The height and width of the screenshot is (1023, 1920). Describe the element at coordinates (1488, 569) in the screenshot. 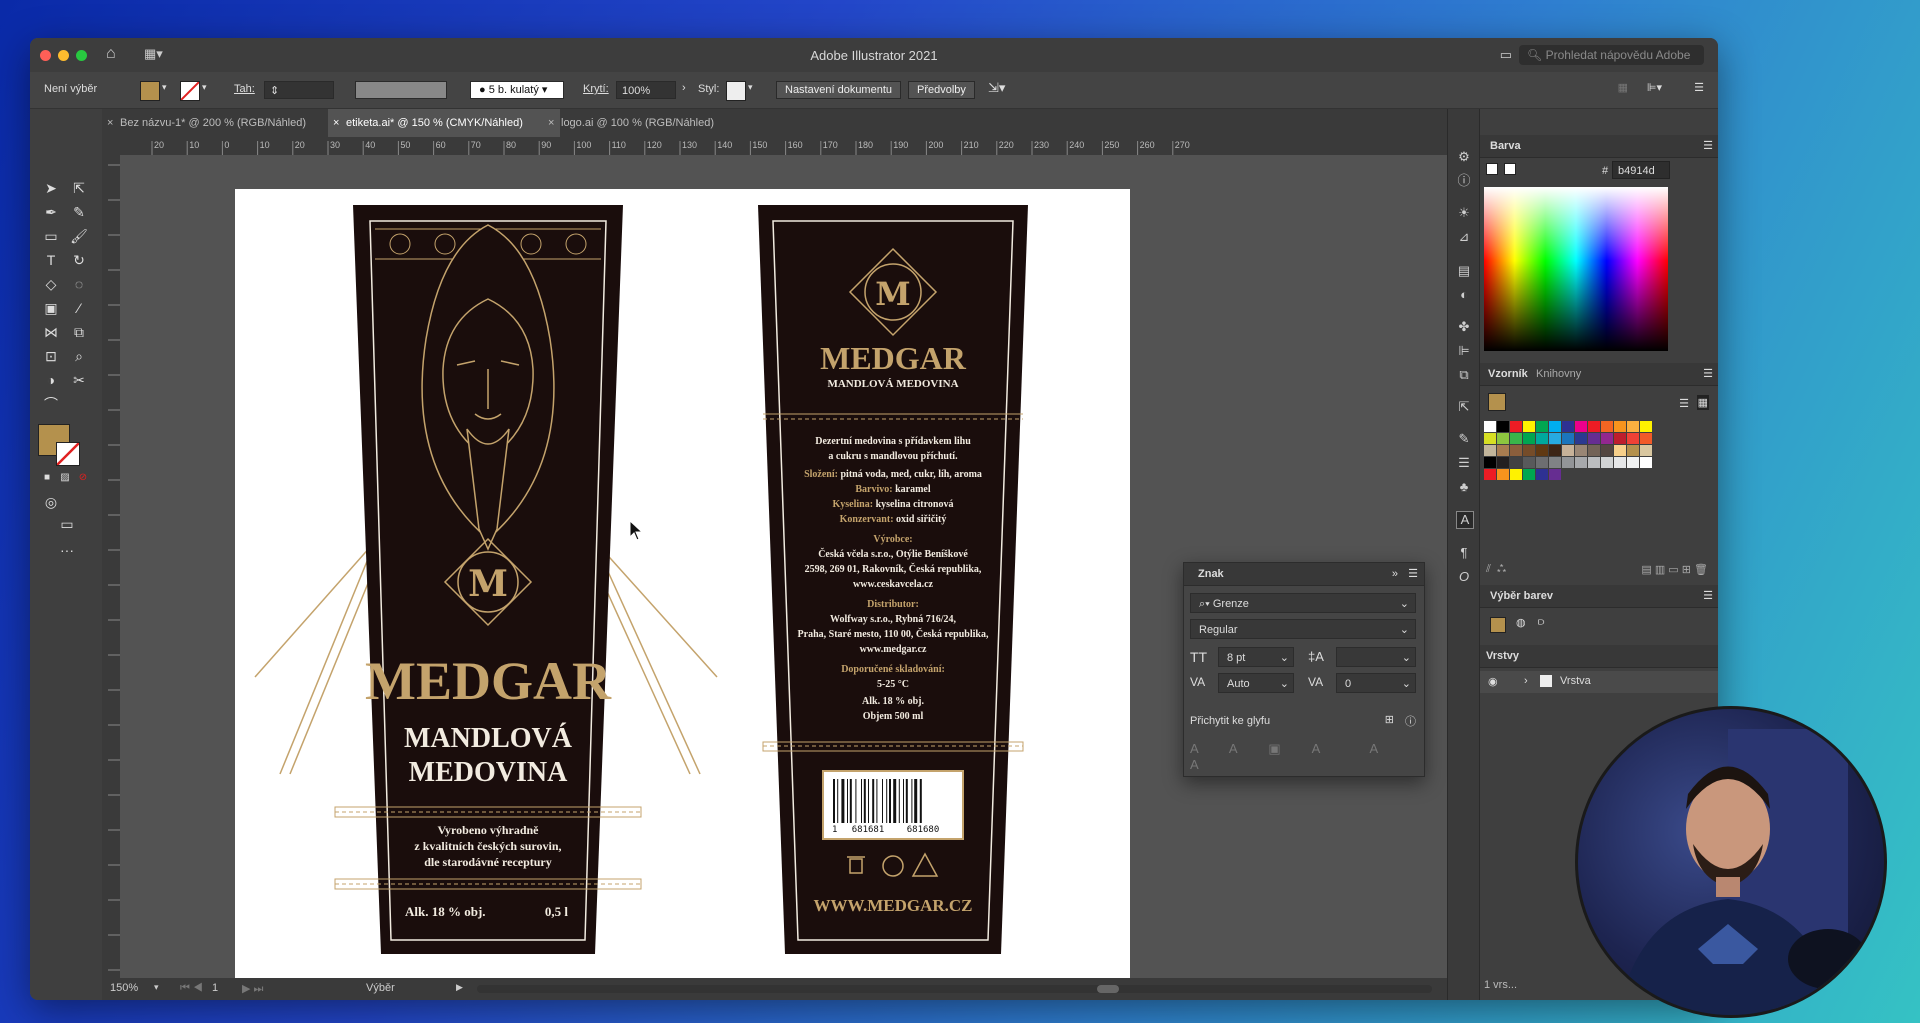

I see `swatch-libraries-icon: ⫽` at that location.